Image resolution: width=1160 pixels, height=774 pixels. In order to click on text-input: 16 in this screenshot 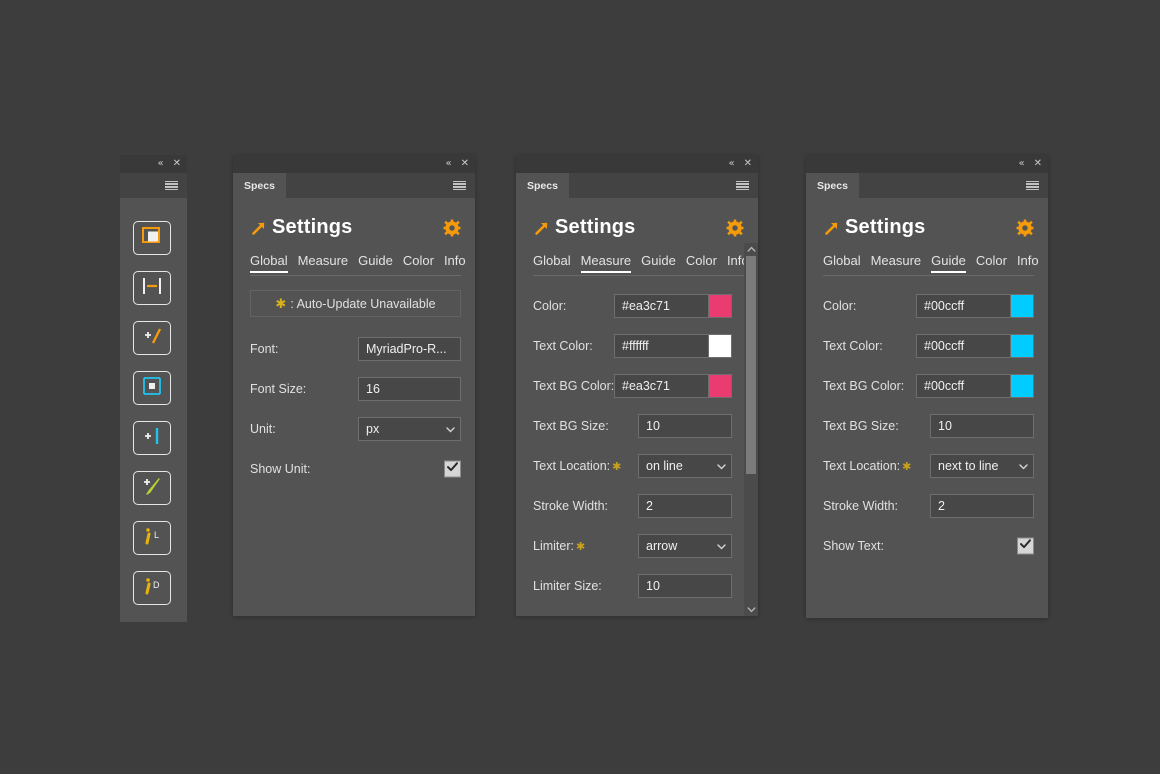, I will do `click(409, 389)`.